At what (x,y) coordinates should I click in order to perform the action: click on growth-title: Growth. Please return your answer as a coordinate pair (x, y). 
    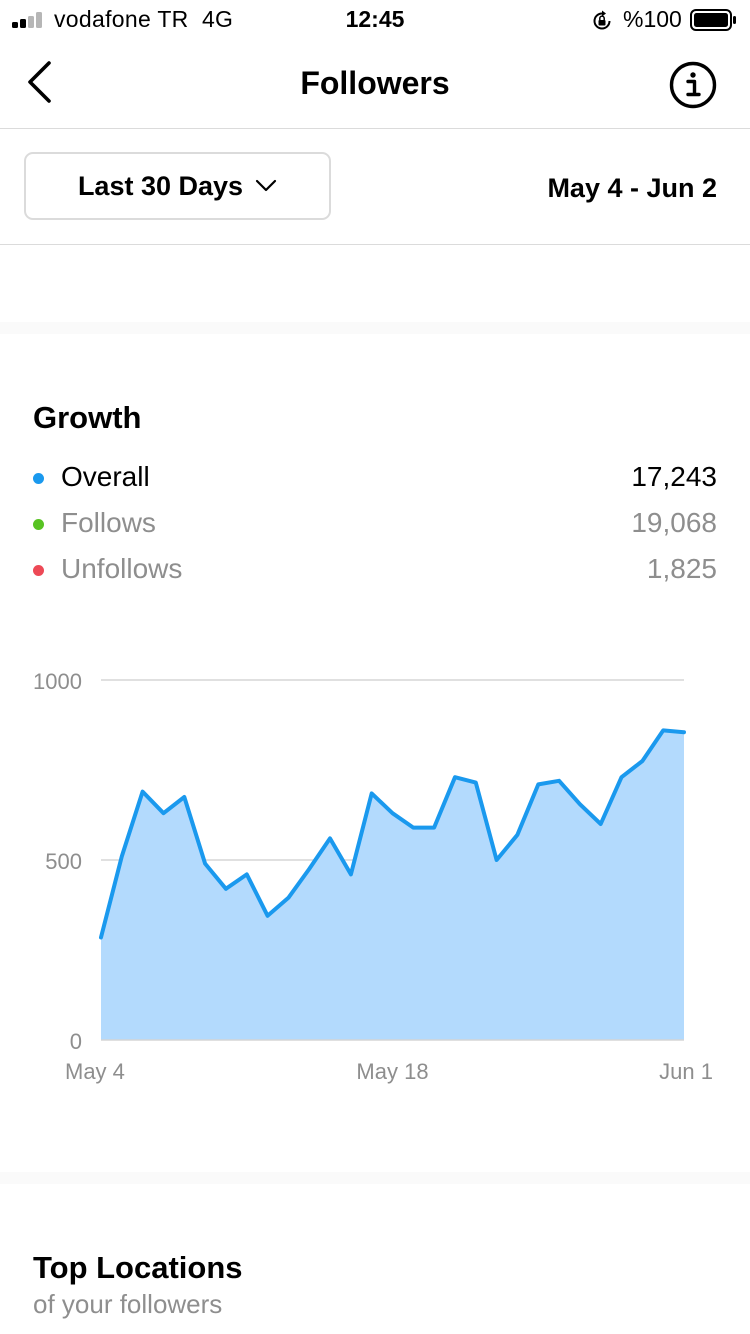
    Looking at the image, I should click on (87, 417).